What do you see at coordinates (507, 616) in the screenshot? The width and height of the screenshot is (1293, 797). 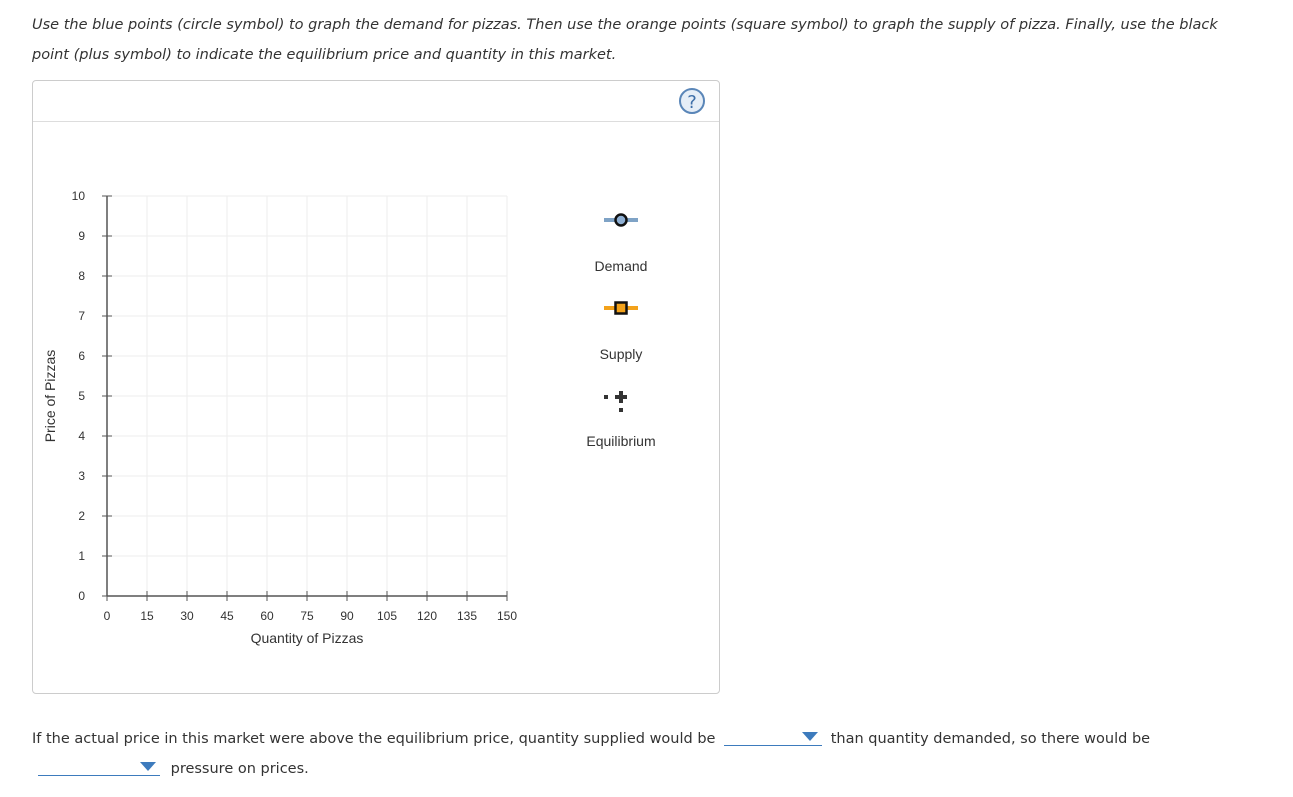 I see `x-tick-label: 150` at bounding box center [507, 616].